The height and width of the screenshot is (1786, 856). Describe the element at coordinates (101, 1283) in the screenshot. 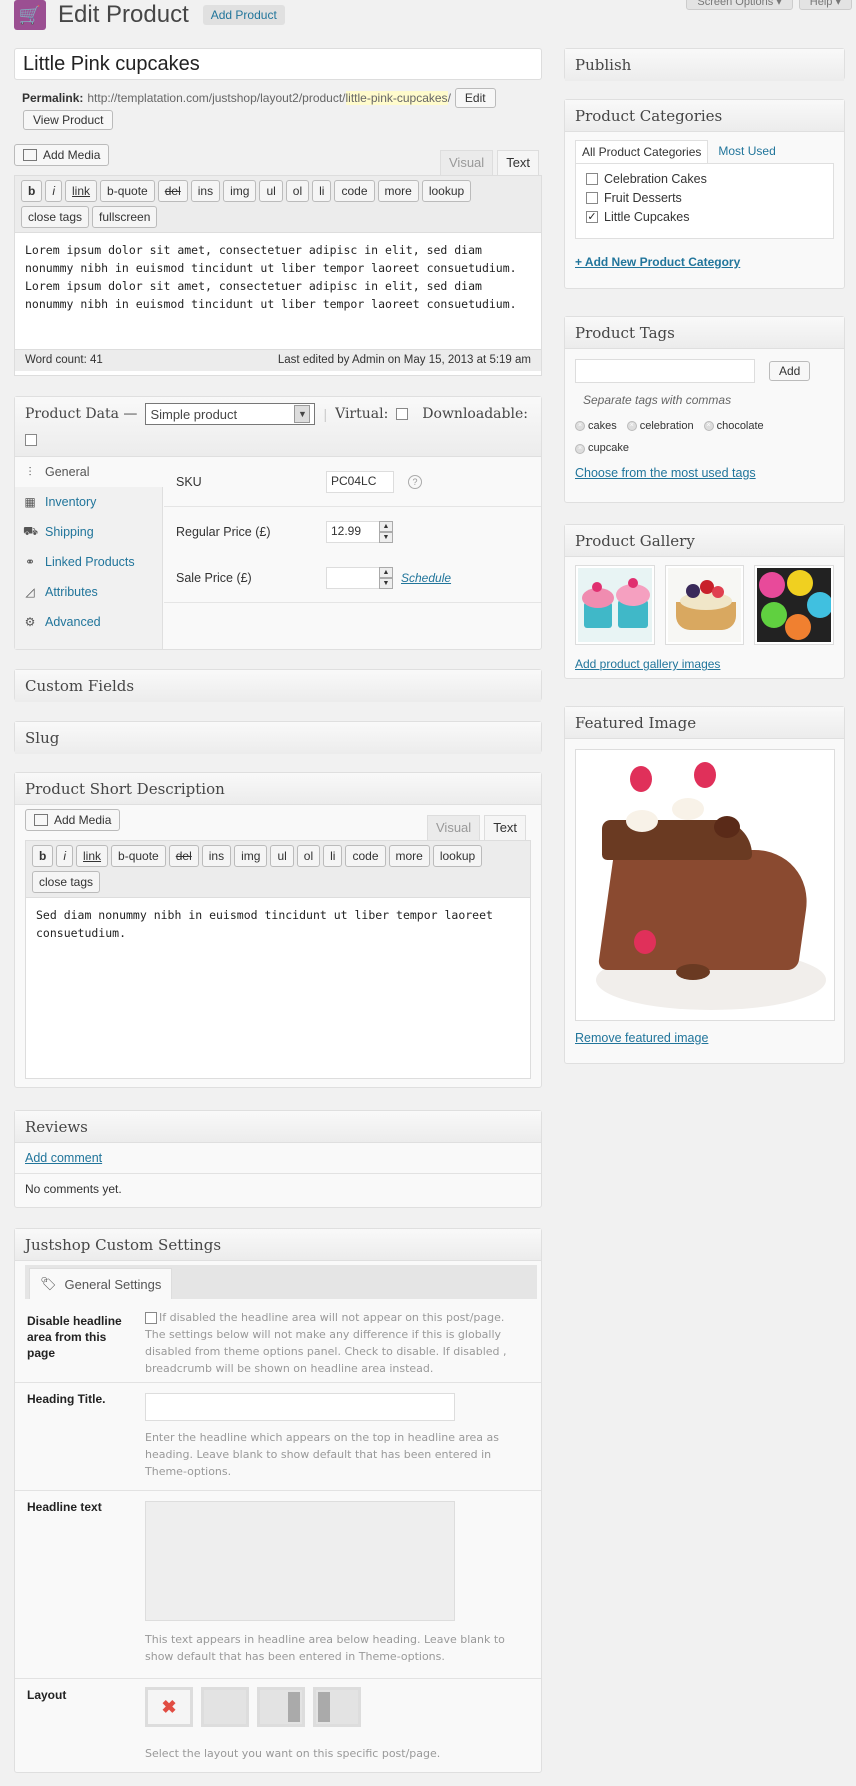

I see `tab-general-settings: 🏷 General Settings` at that location.